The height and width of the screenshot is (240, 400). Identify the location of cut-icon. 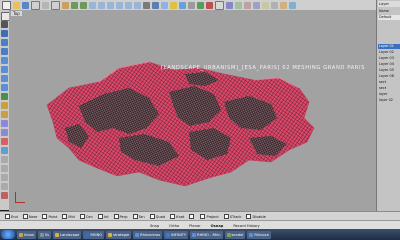
(45, 5).